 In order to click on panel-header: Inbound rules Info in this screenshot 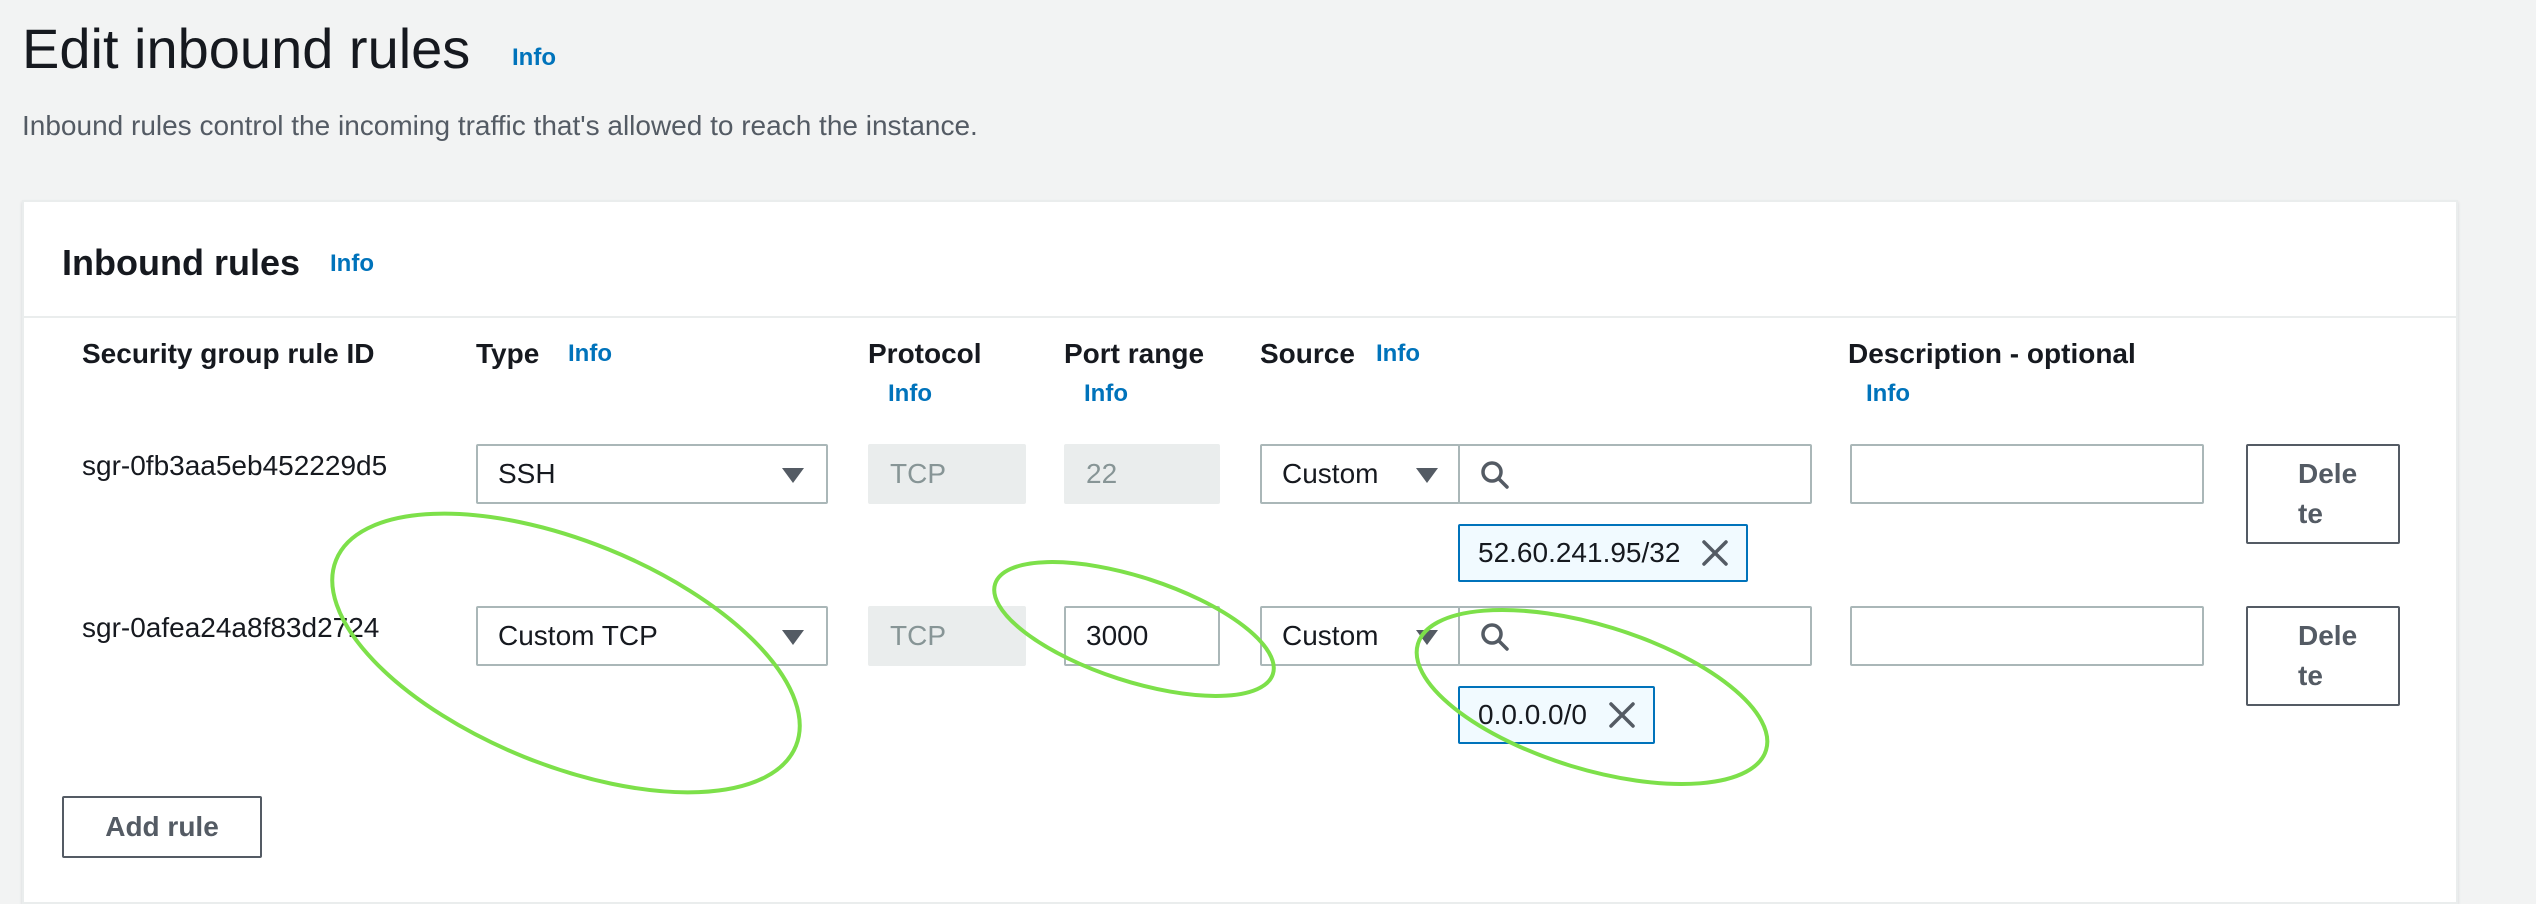, I will do `click(1240, 260)`.